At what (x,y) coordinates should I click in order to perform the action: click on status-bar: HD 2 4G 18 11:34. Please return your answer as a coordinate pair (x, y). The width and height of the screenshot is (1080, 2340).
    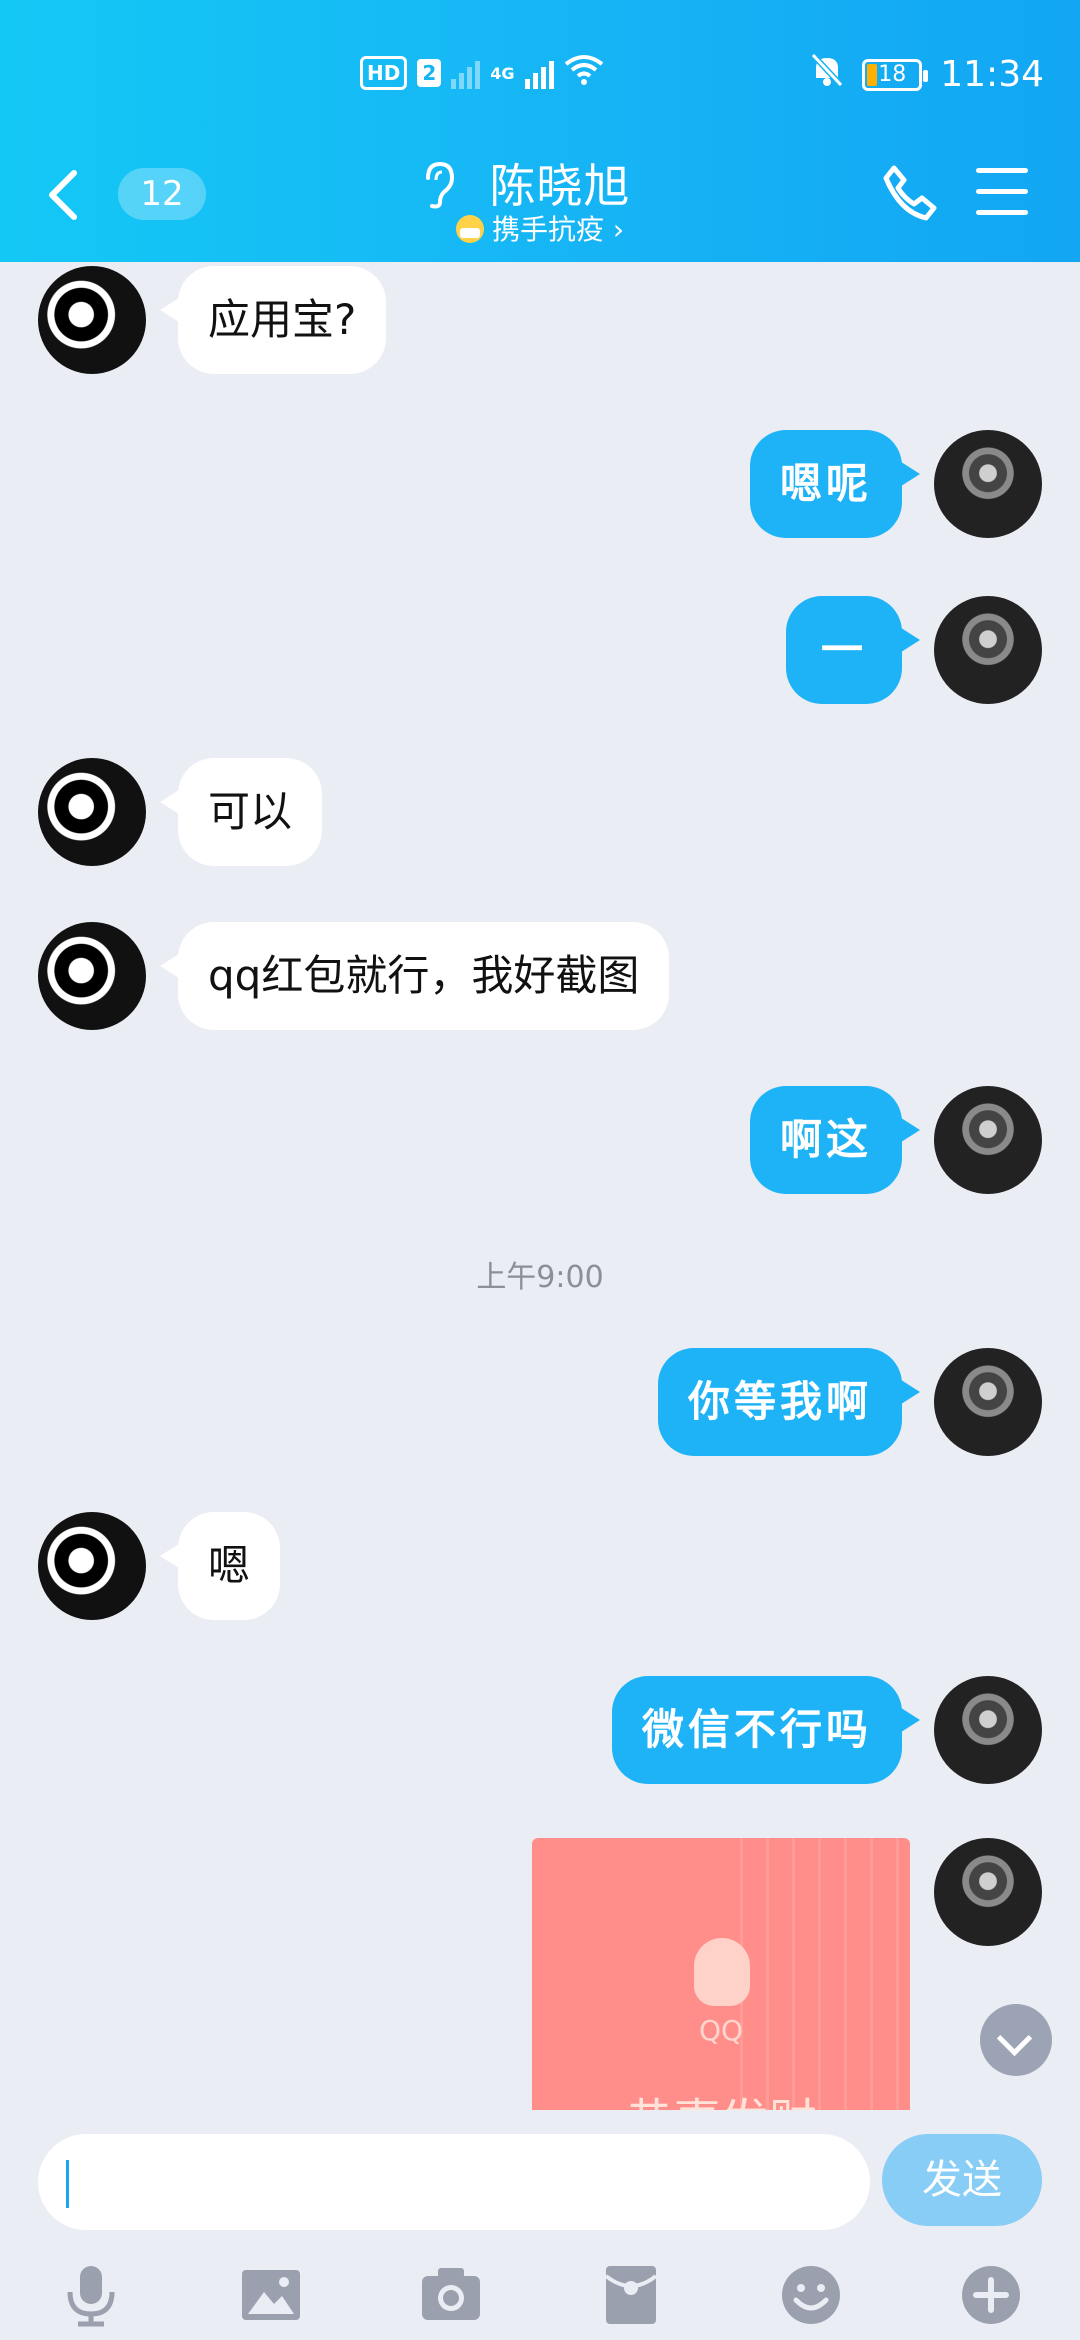
    Looking at the image, I should click on (540, 79).